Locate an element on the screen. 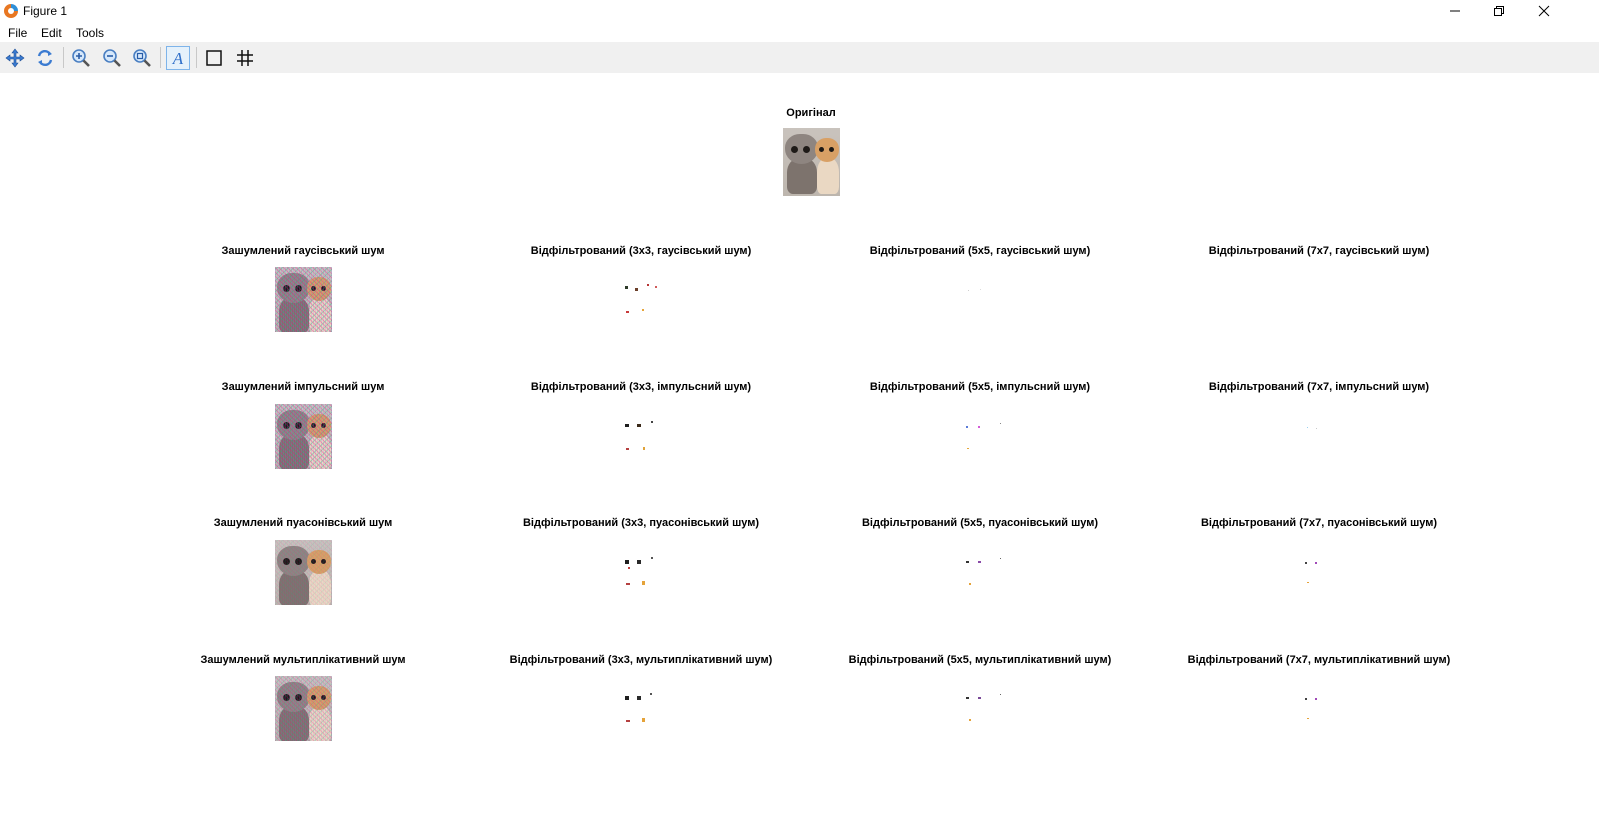 The height and width of the screenshot is (822, 1599). zoom-reset-icon is located at coordinates (142, 58).